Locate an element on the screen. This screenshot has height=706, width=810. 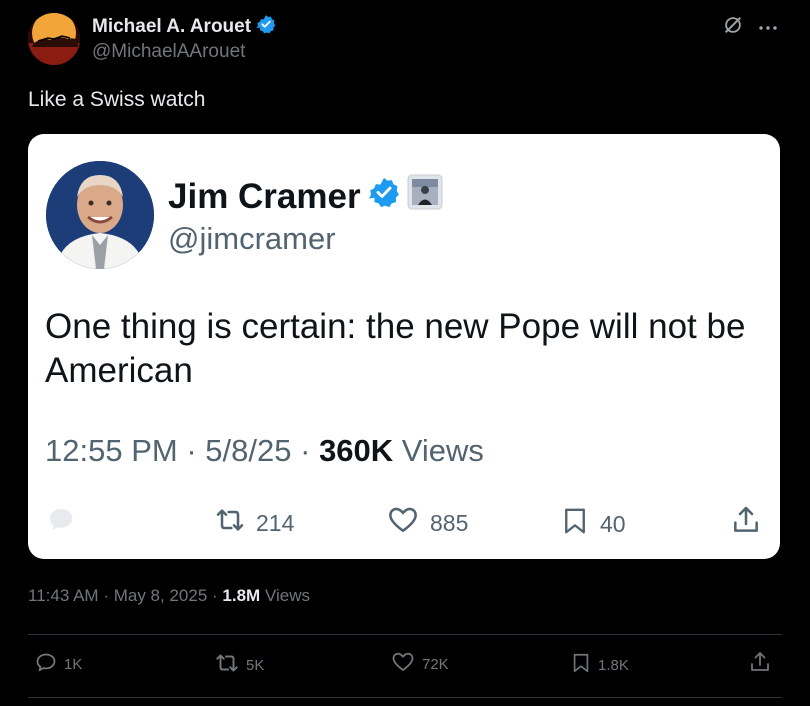
retweet-action: 5K is located at coordinates (239, 665).